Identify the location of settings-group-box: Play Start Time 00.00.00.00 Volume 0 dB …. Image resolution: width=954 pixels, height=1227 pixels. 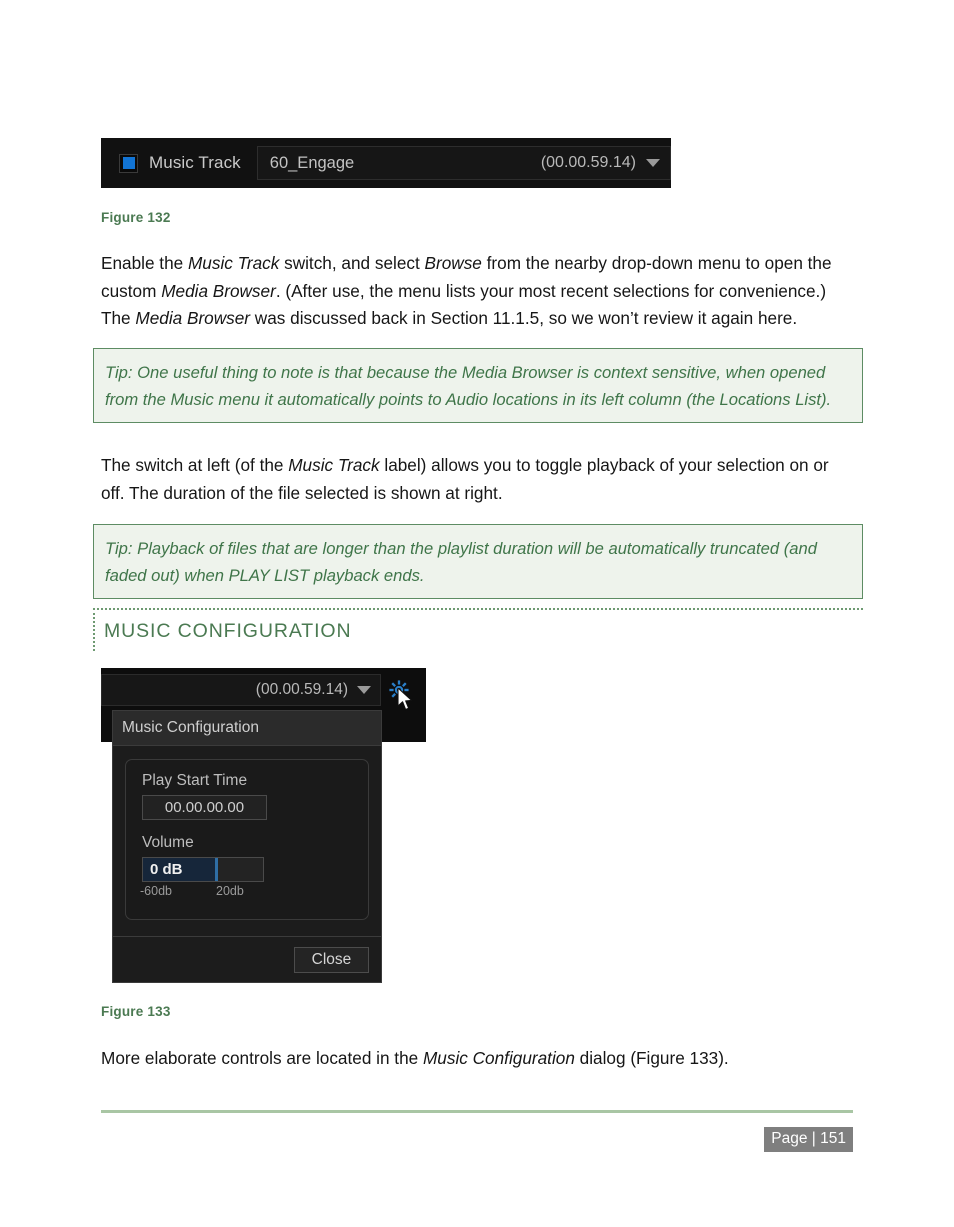
(247, 839).